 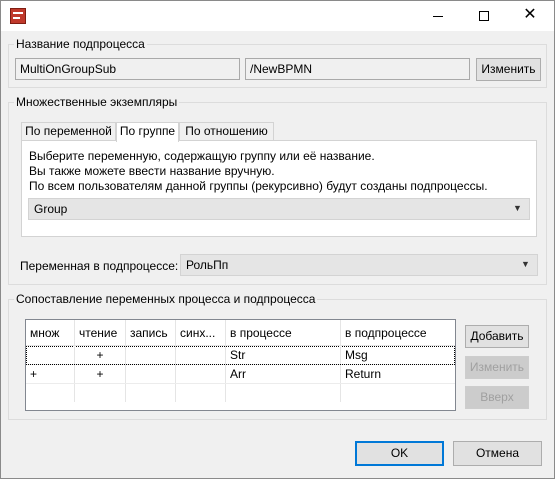 I want to click on description-line: Вы также можете ввести название вручную., so click(x=152, y=171).